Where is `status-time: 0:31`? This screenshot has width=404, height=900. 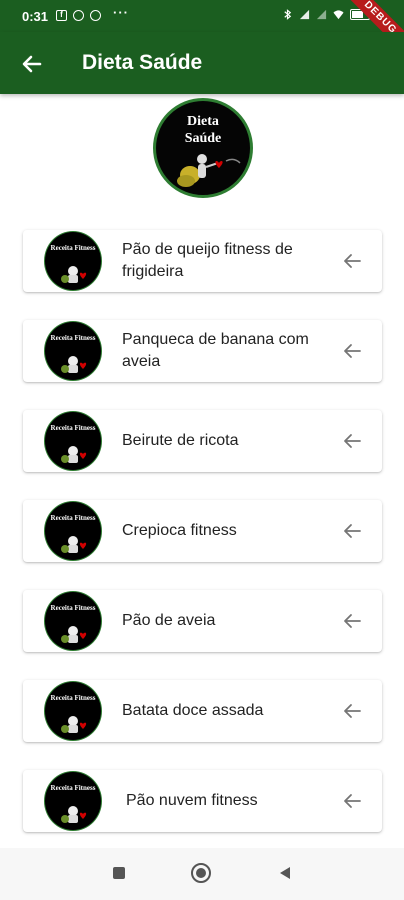 status-time: 0:31 is located at coordinates (35, 16).